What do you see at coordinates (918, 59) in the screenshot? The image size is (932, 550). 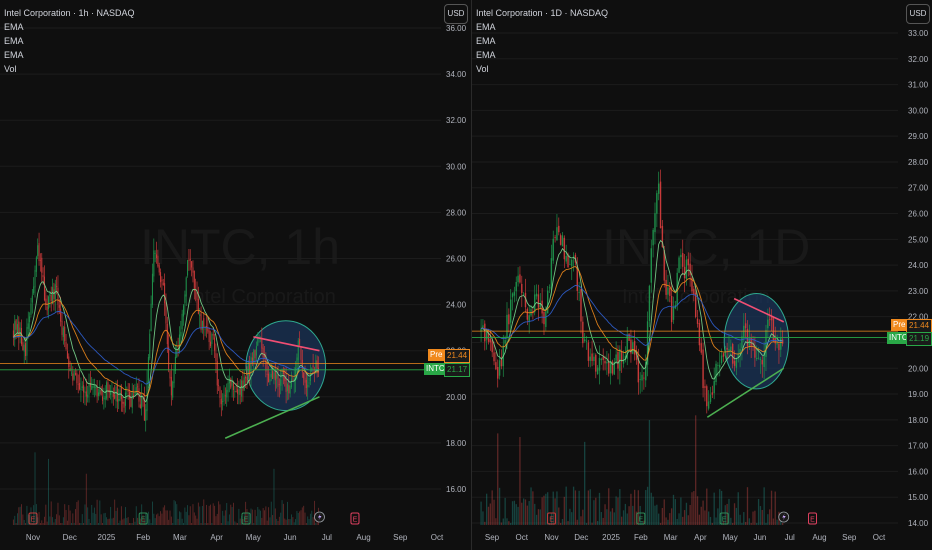 I see `y-tick-label: 32.00` at bounding box center [918, 59].